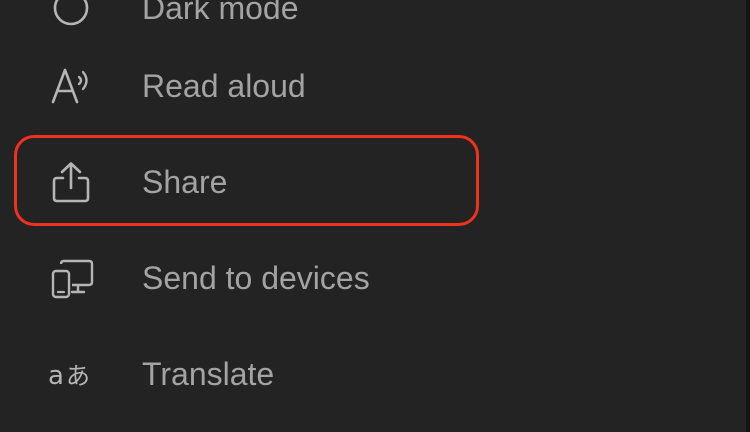  I want to click on menu-item-label: Read aloud, so click(224, 86).